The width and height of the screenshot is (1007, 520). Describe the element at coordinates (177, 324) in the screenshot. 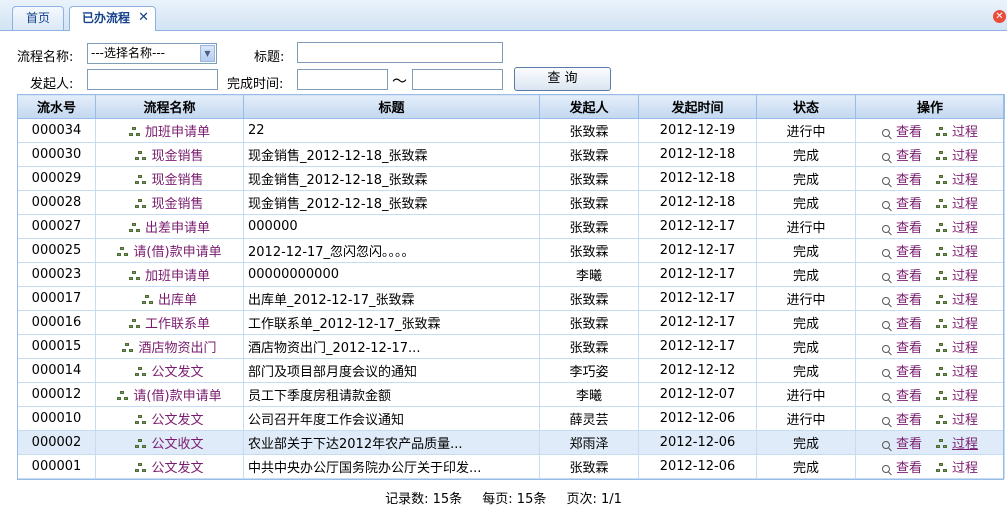

I see `flow-name-link: 工作联系单` at that location.